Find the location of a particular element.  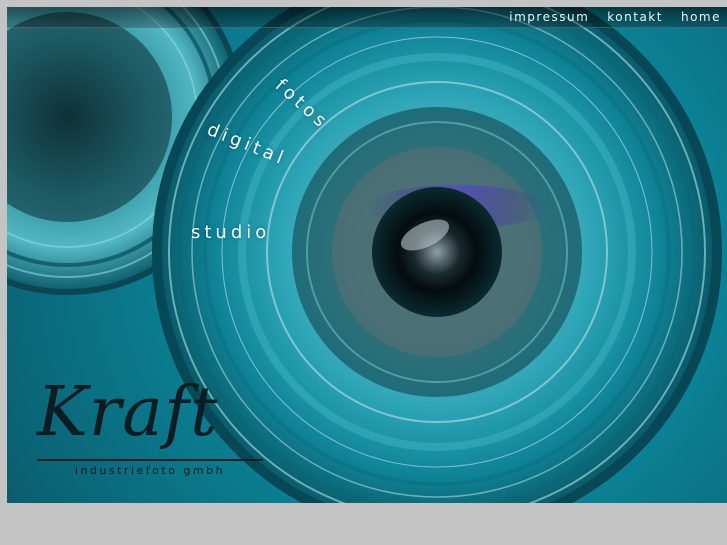

nav-link-kontakt: kontakt is located at coordinates (635, 17).